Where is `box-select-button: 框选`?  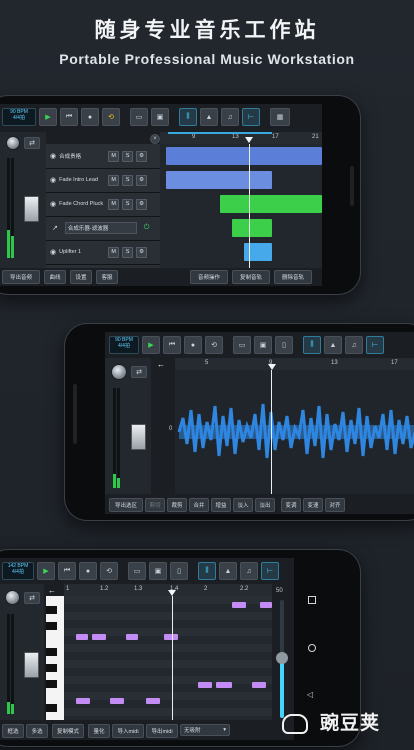
box-select-button: 框选 is located at coordinates (13, 731).